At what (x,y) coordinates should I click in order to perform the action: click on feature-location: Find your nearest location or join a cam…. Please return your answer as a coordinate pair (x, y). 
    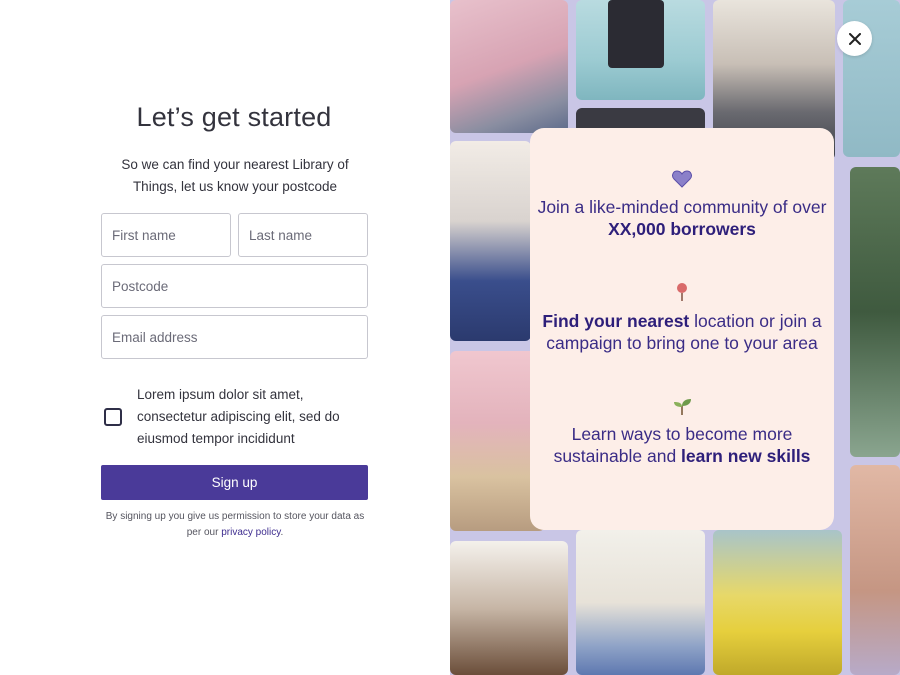
    Looking at the image, I should click on (682, 332).